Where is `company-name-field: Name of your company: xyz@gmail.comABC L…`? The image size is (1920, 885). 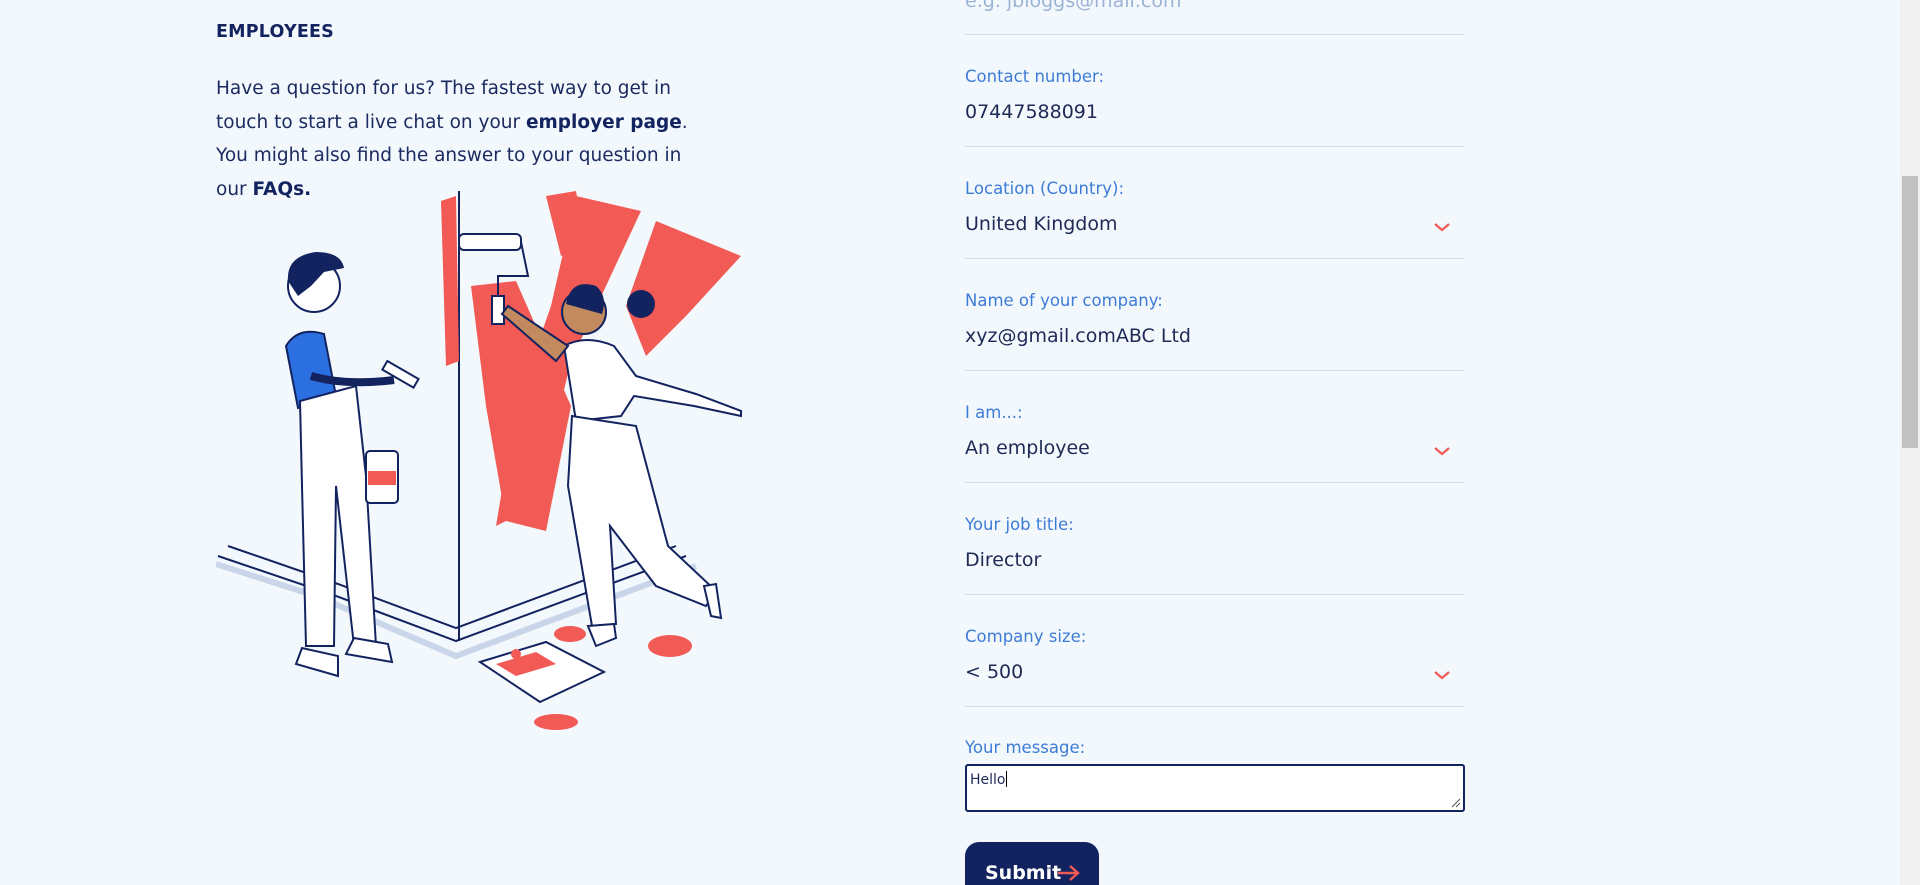 company-name-field: Name of your company: xyz@gmail.comABC L… is located at coordinates (1215, 330).